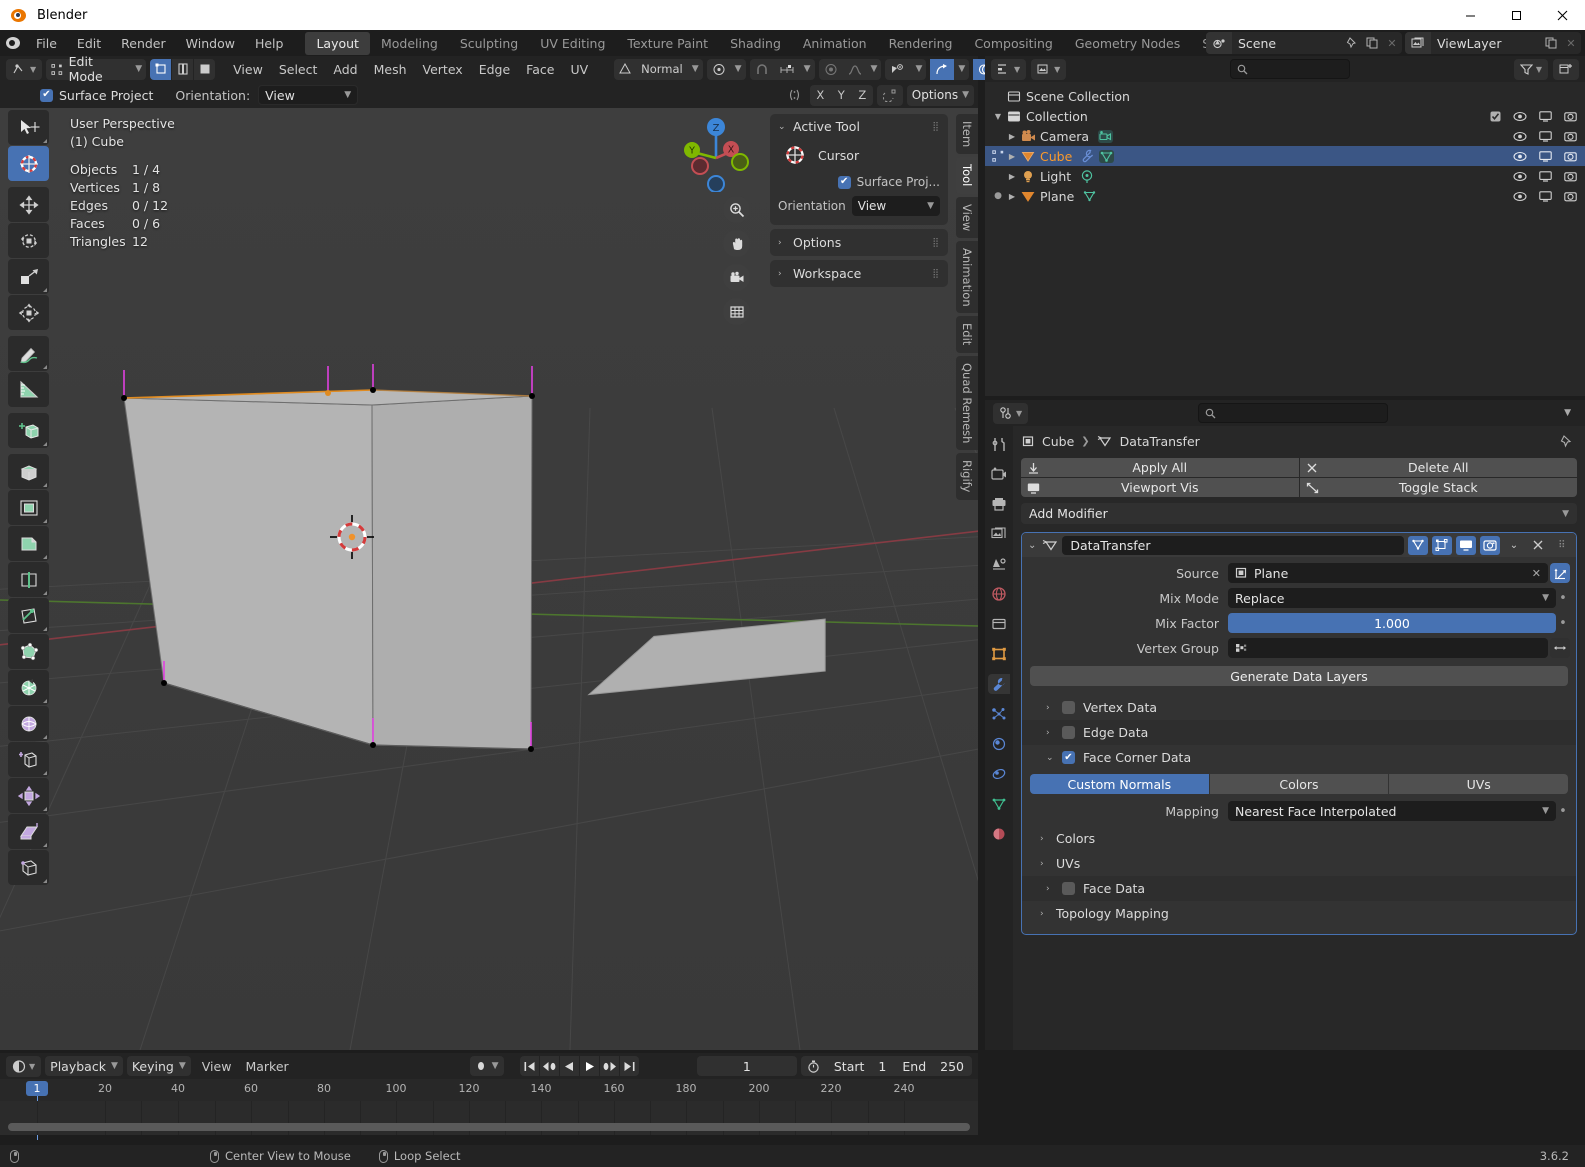 The height and width of the screenshot is (1167, 1585). Describe the element at coordinates (906, 69) in the screenshot. I see `visibility-selector: ▼` at that location.